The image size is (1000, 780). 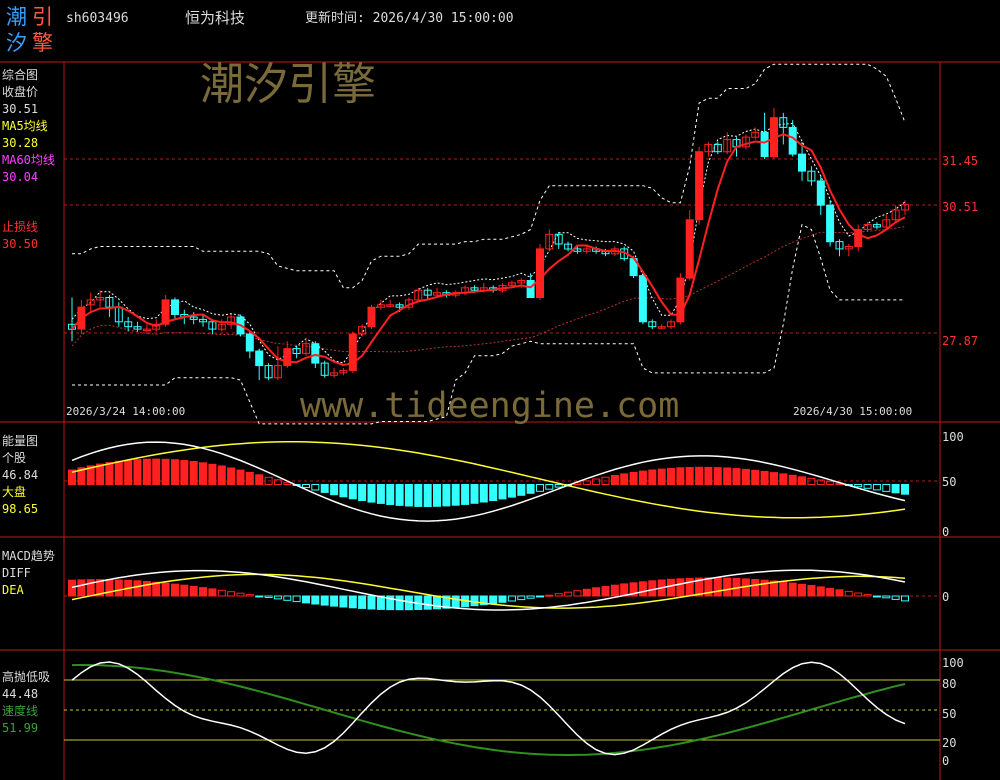 I want to click on end-time-label: 2026/4/30 15:00:00, so click(x=853, y=411).